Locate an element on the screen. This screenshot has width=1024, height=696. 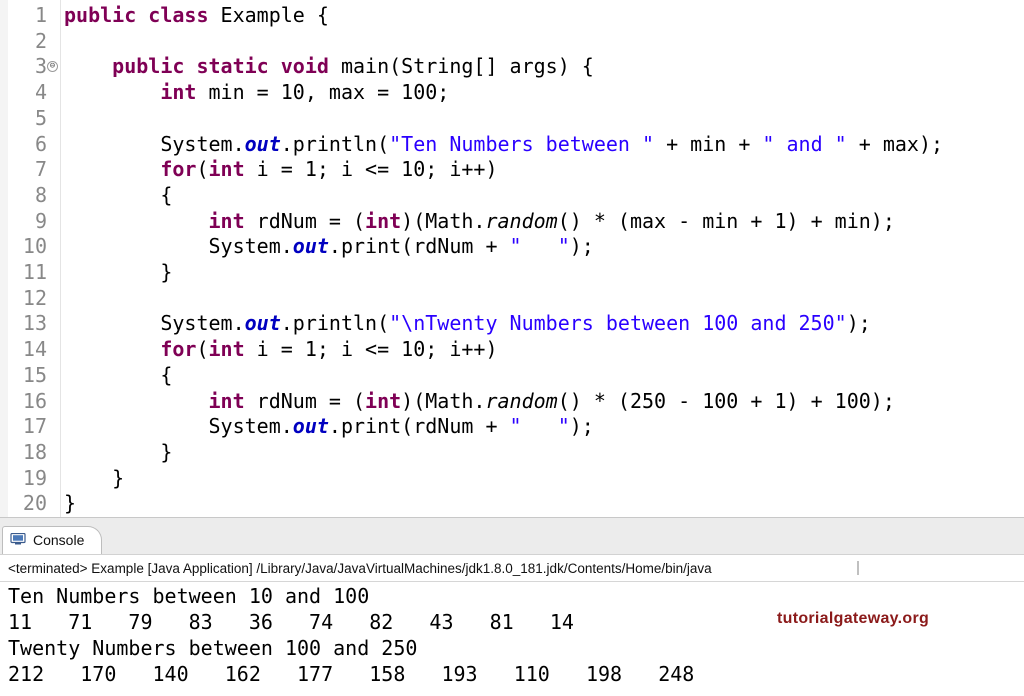
console-tab-bar: Console is located at coordinates (512, 536).